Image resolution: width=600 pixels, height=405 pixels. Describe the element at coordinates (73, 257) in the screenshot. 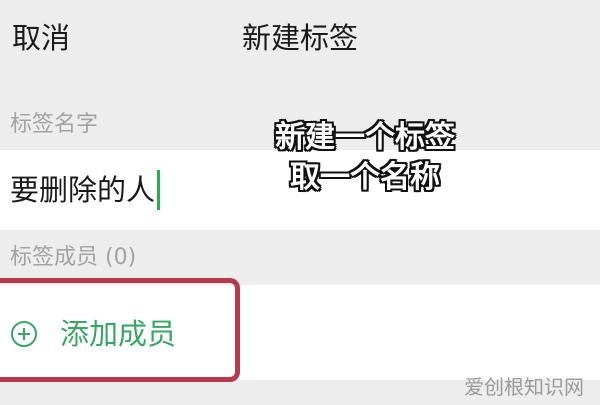

I see `tag-members-section-label: 标签成员 (0)` at that location.